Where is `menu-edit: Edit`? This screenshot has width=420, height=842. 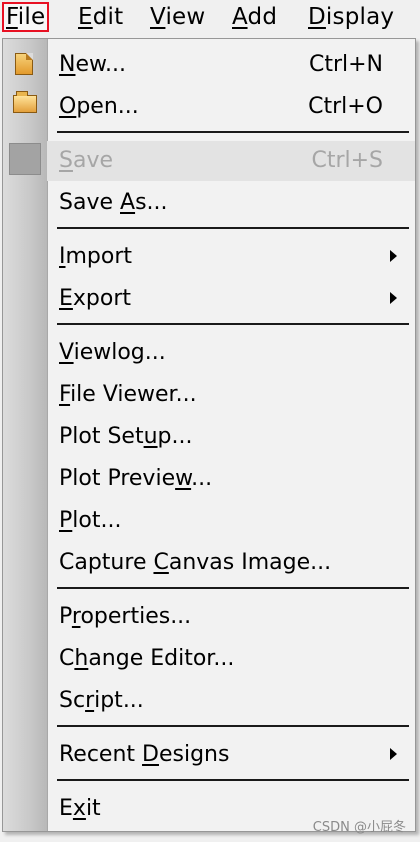 menu-edit: Edit is located at coordinates (100, 17).